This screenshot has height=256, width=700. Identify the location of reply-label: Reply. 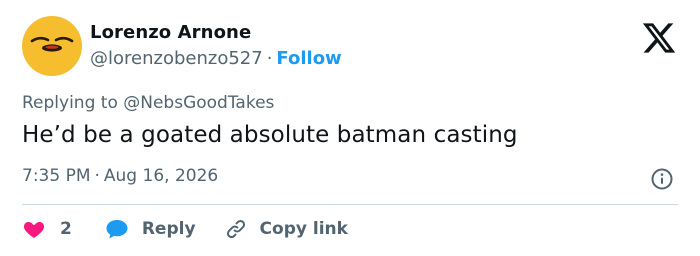
(168, 229).